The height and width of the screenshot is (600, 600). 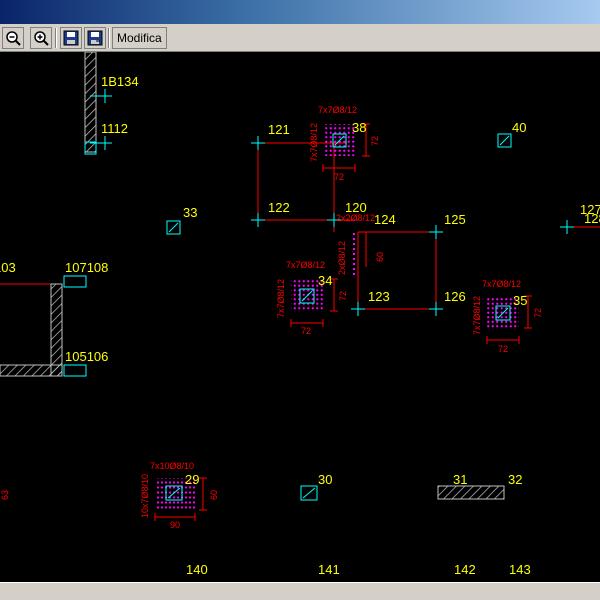 What do you see at coordinates (145, 496) in the screenshot?
I see `rebar-label: 10x7Ø8/10` at bounding box center [145, 496].